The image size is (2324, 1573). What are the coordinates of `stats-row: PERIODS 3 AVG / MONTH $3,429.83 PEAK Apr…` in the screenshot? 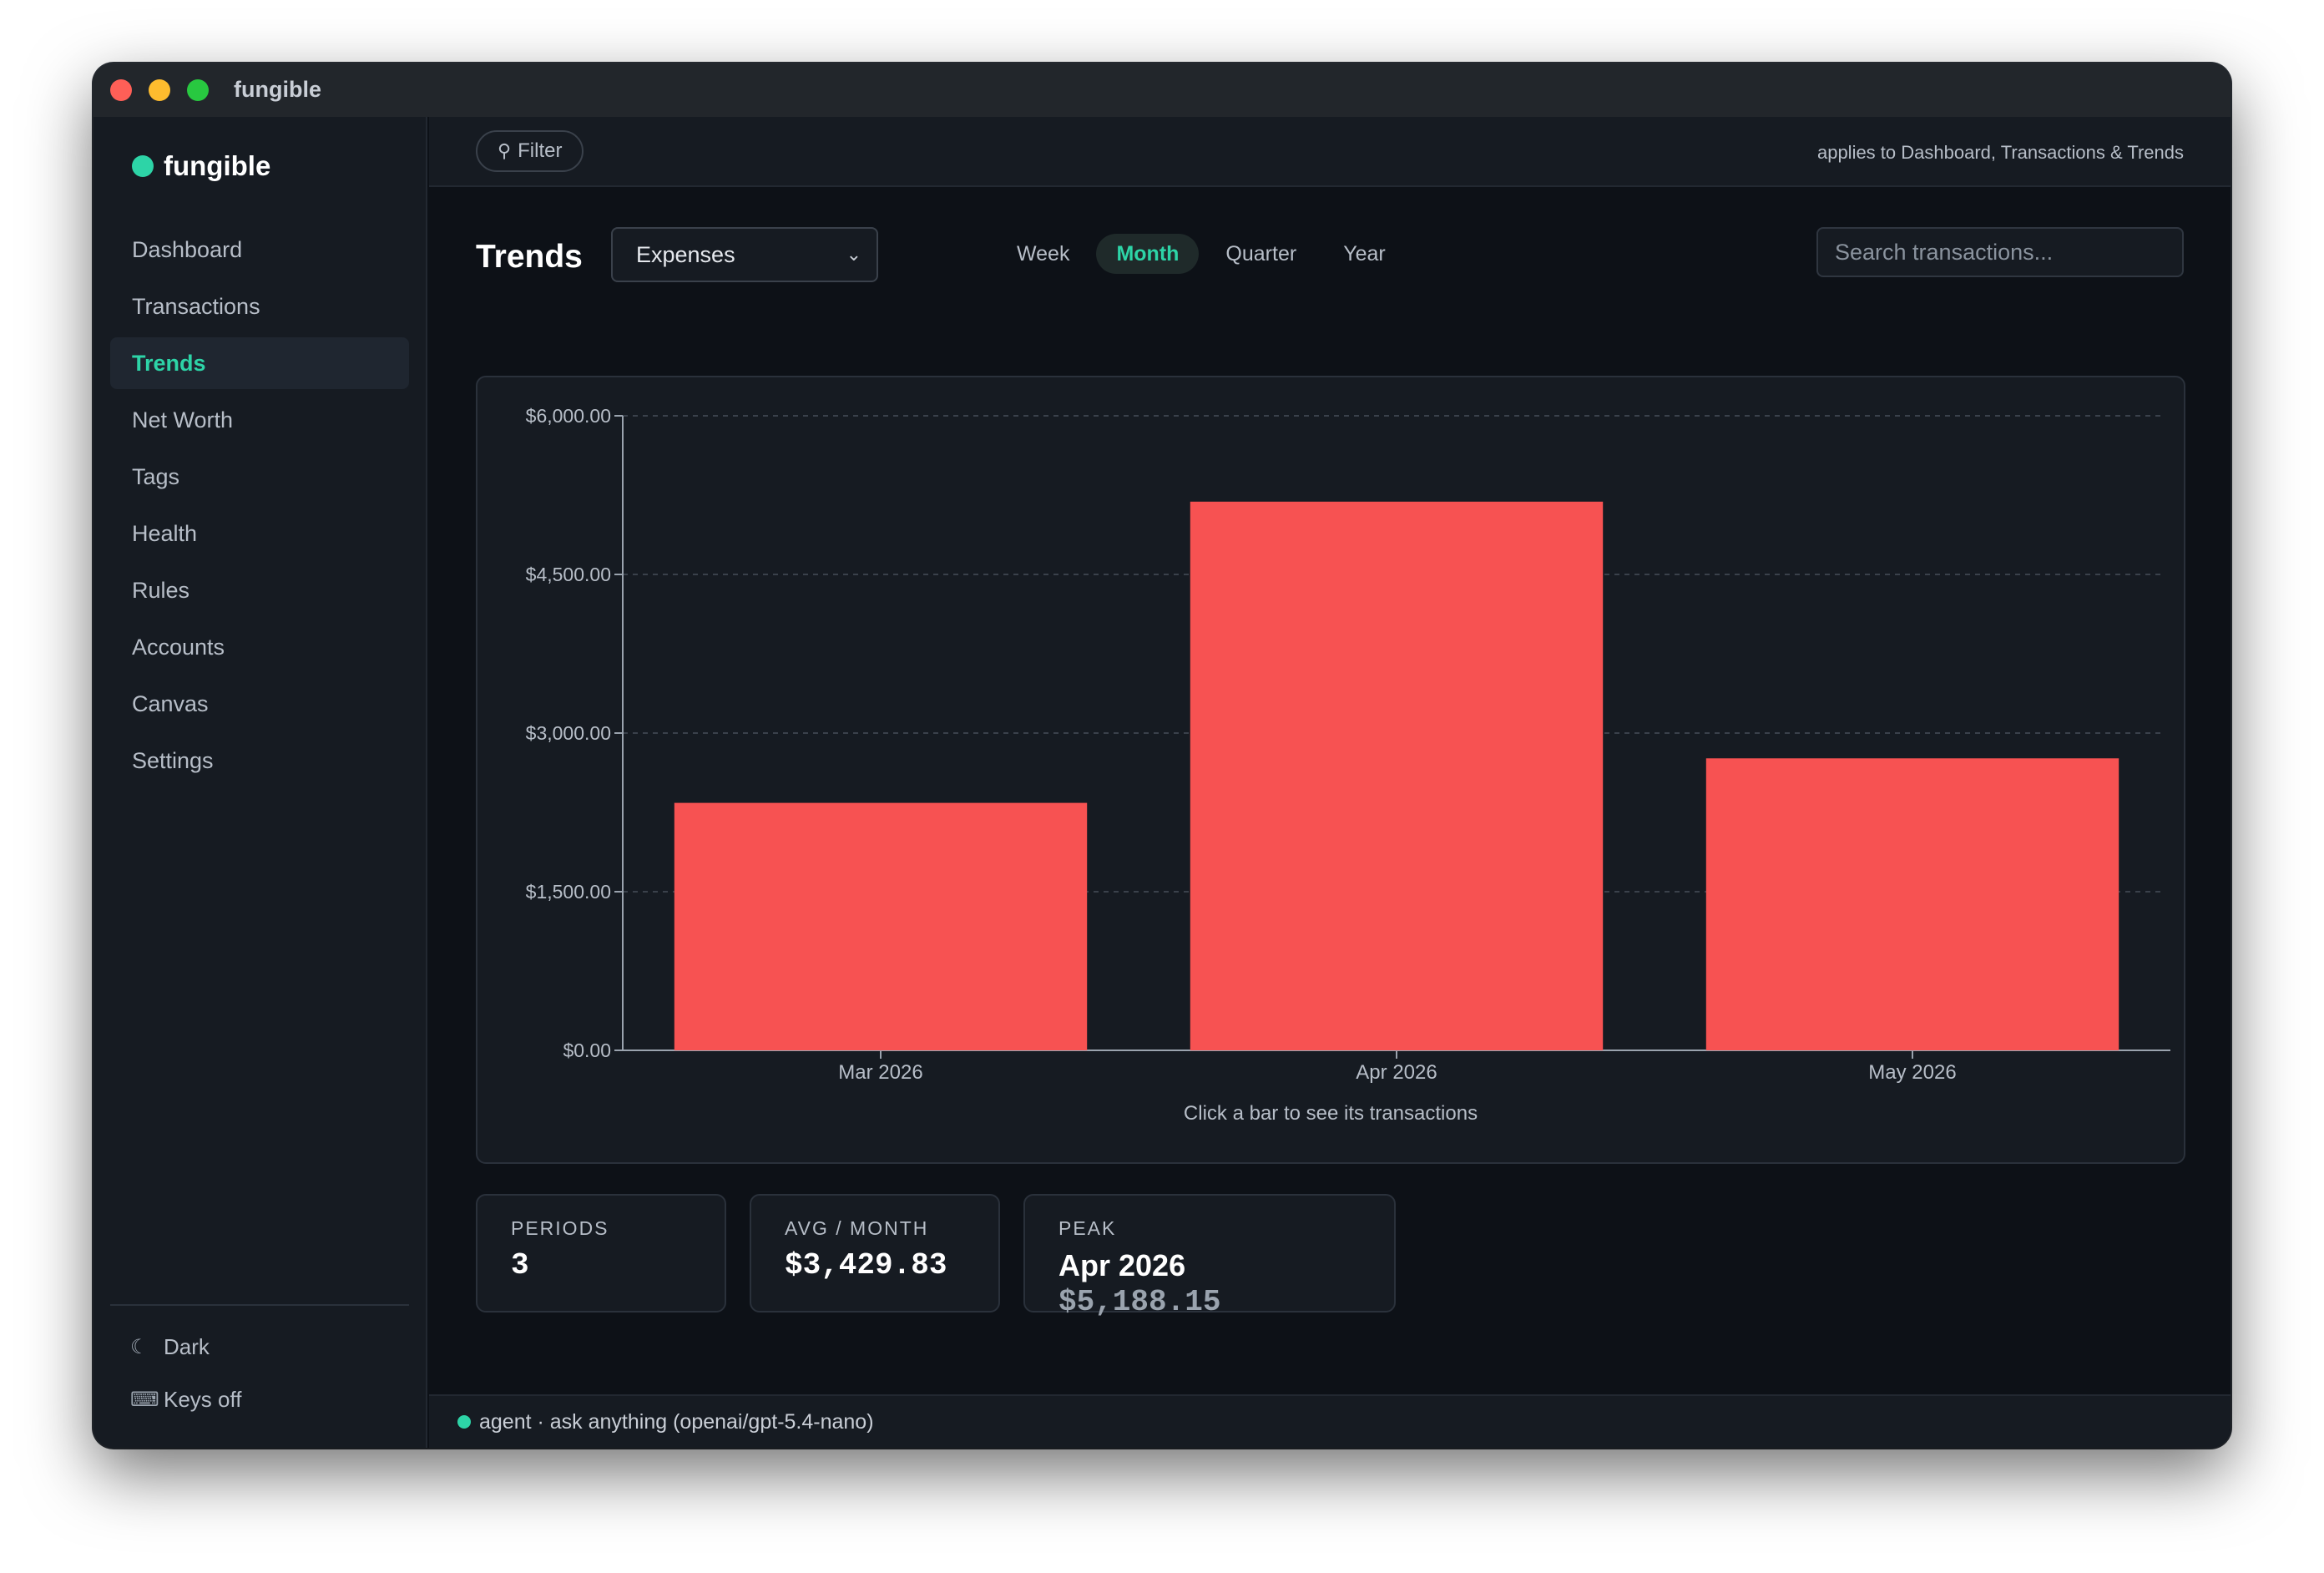 It's located at (947, 1256).